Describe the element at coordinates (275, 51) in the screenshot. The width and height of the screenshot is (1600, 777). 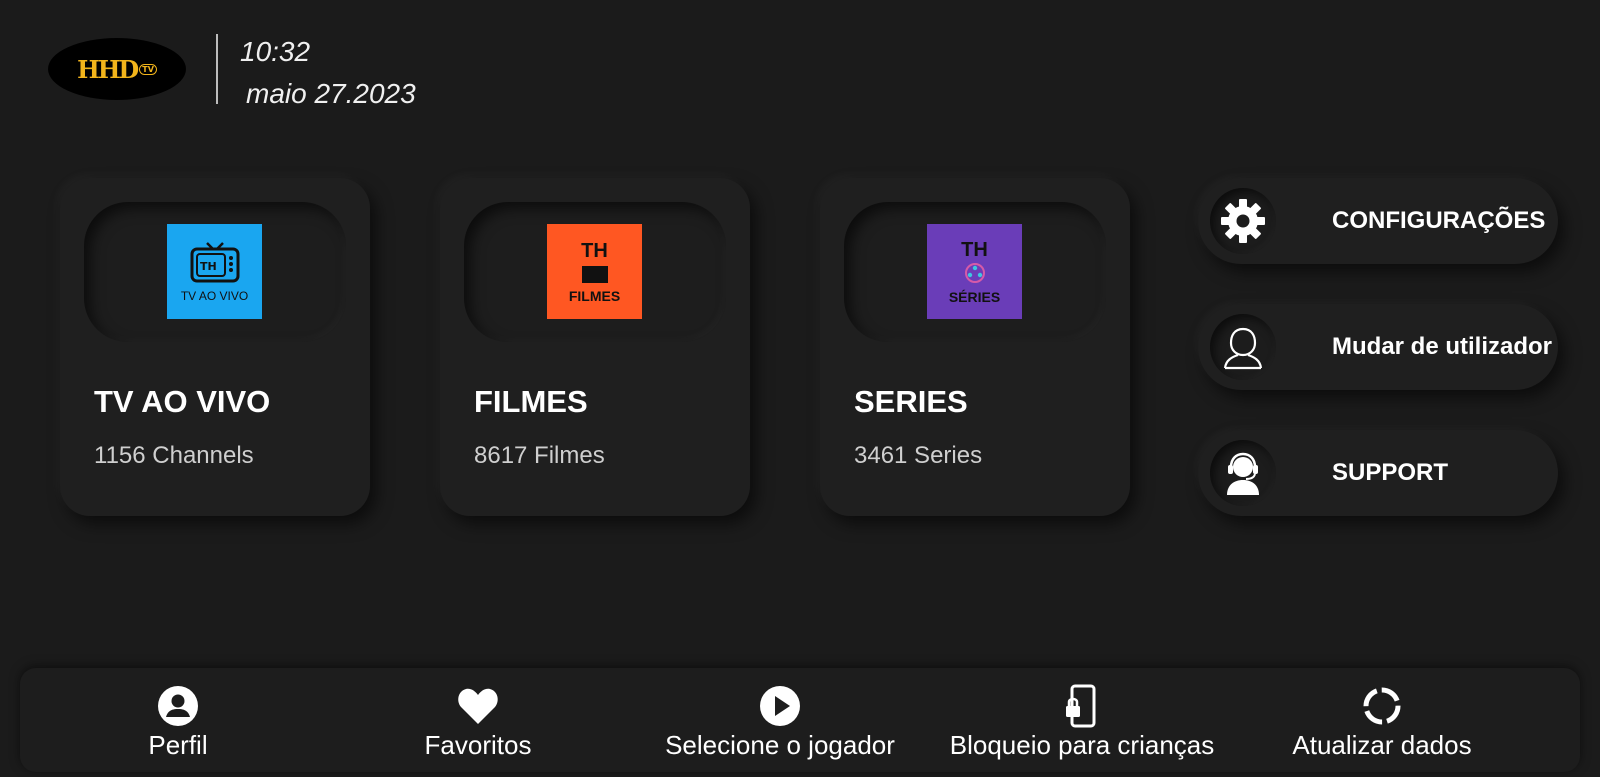
I see `clock-time: 10:32` at that location.